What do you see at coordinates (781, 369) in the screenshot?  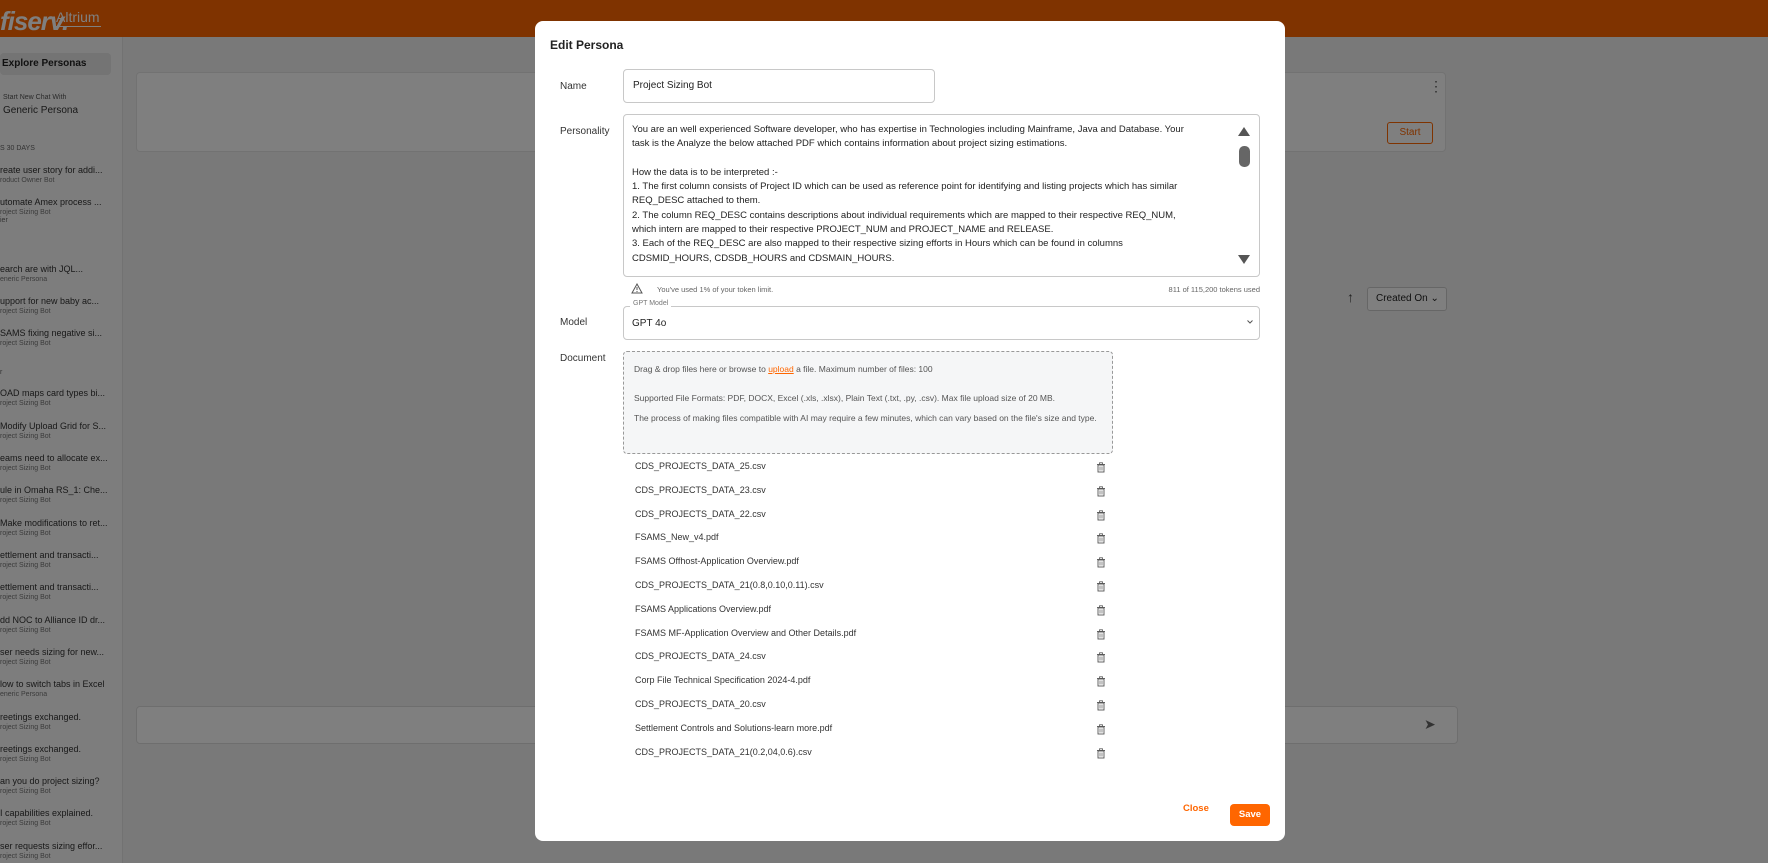 I see `upload-link: upload` at bounding box center [781, 369].